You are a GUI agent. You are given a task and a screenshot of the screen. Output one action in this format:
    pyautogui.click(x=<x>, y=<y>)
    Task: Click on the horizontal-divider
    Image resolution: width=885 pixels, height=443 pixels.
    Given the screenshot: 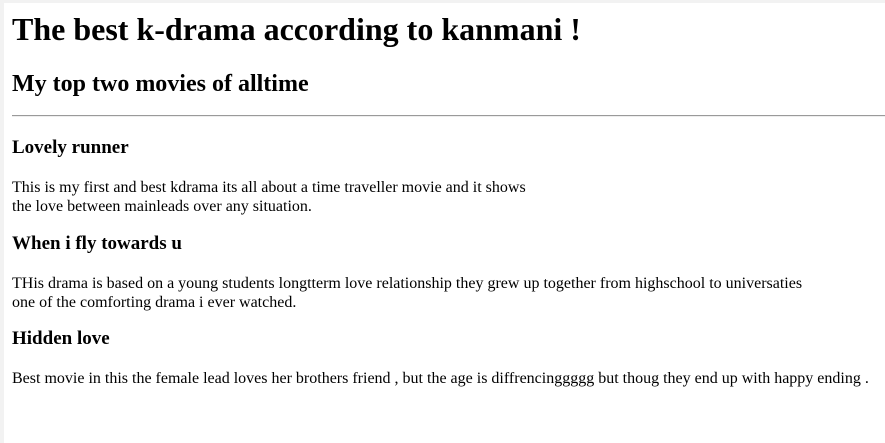 What is the action you would take?
    pyautogui.click(x=448, y=116)
    